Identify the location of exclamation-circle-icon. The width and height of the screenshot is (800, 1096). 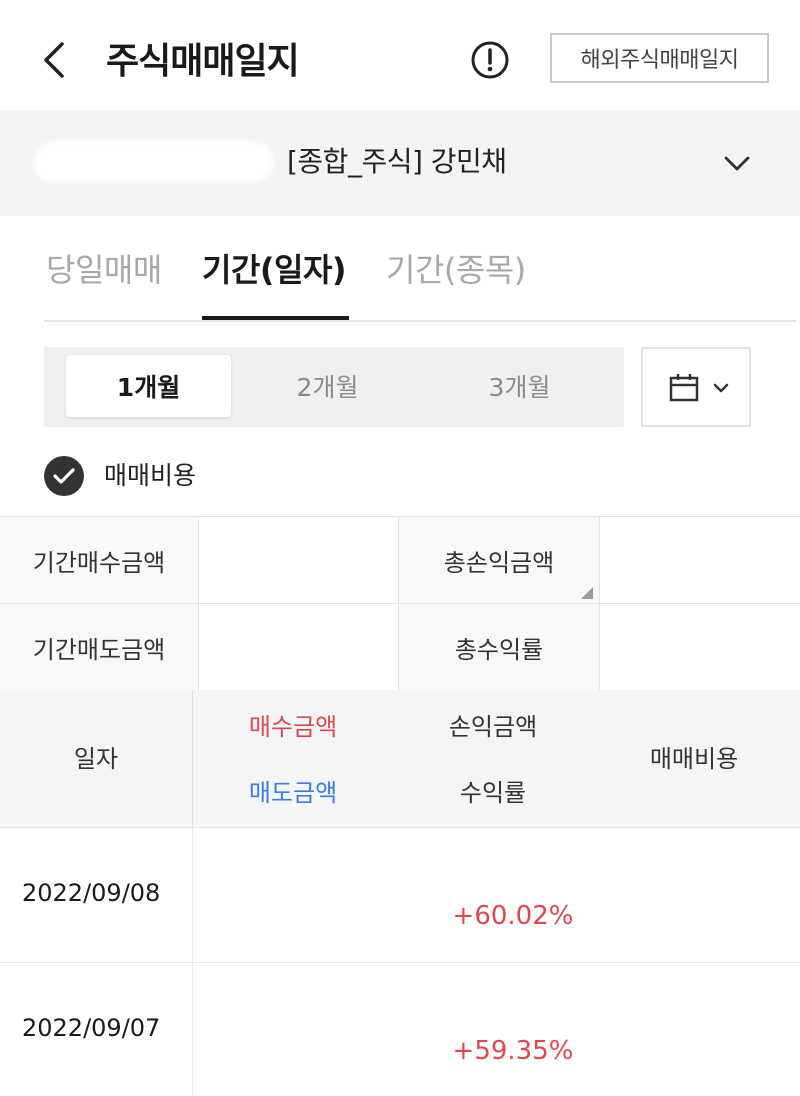
(490, 60).